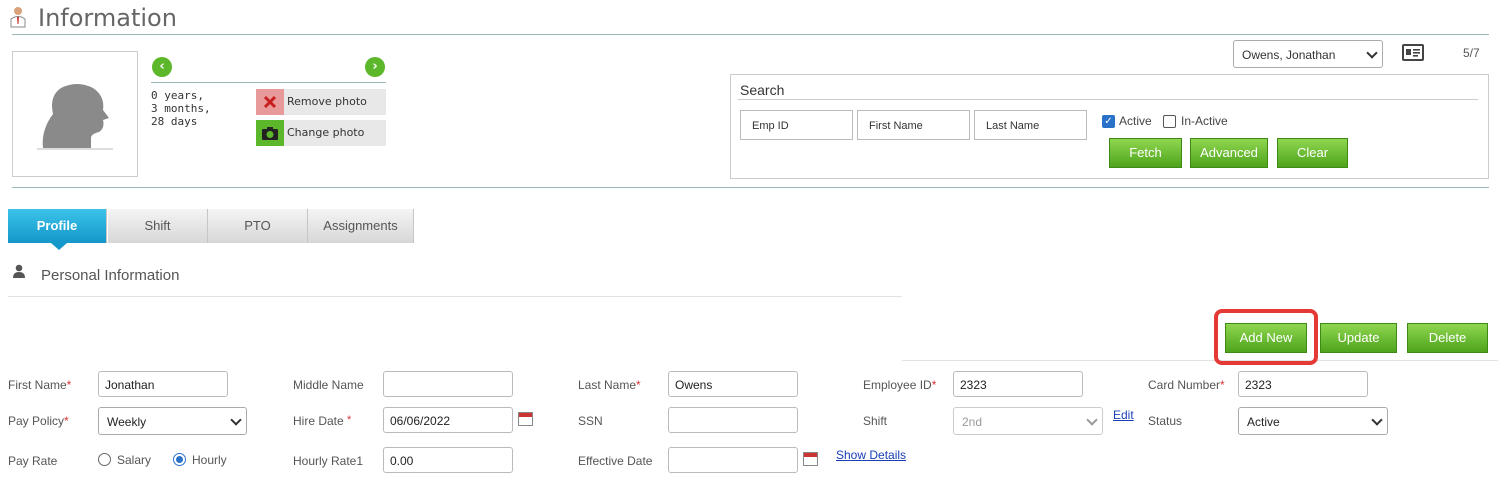 The width and height of the screenshot is (1504, 487). What do you see at coordinates (1358, 338) in the screenshot?
I see `update-button: Update` at bounding box center [1358, 338].